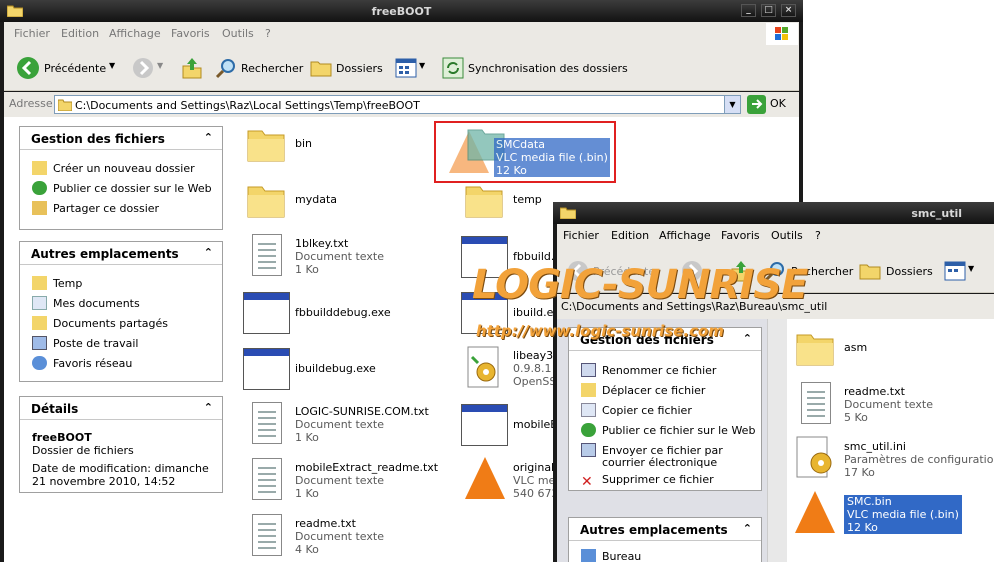  Describe the element at coordinates (643, 390) in the screenshot. I see `task-move: Déplacer ce fichier` at that location.